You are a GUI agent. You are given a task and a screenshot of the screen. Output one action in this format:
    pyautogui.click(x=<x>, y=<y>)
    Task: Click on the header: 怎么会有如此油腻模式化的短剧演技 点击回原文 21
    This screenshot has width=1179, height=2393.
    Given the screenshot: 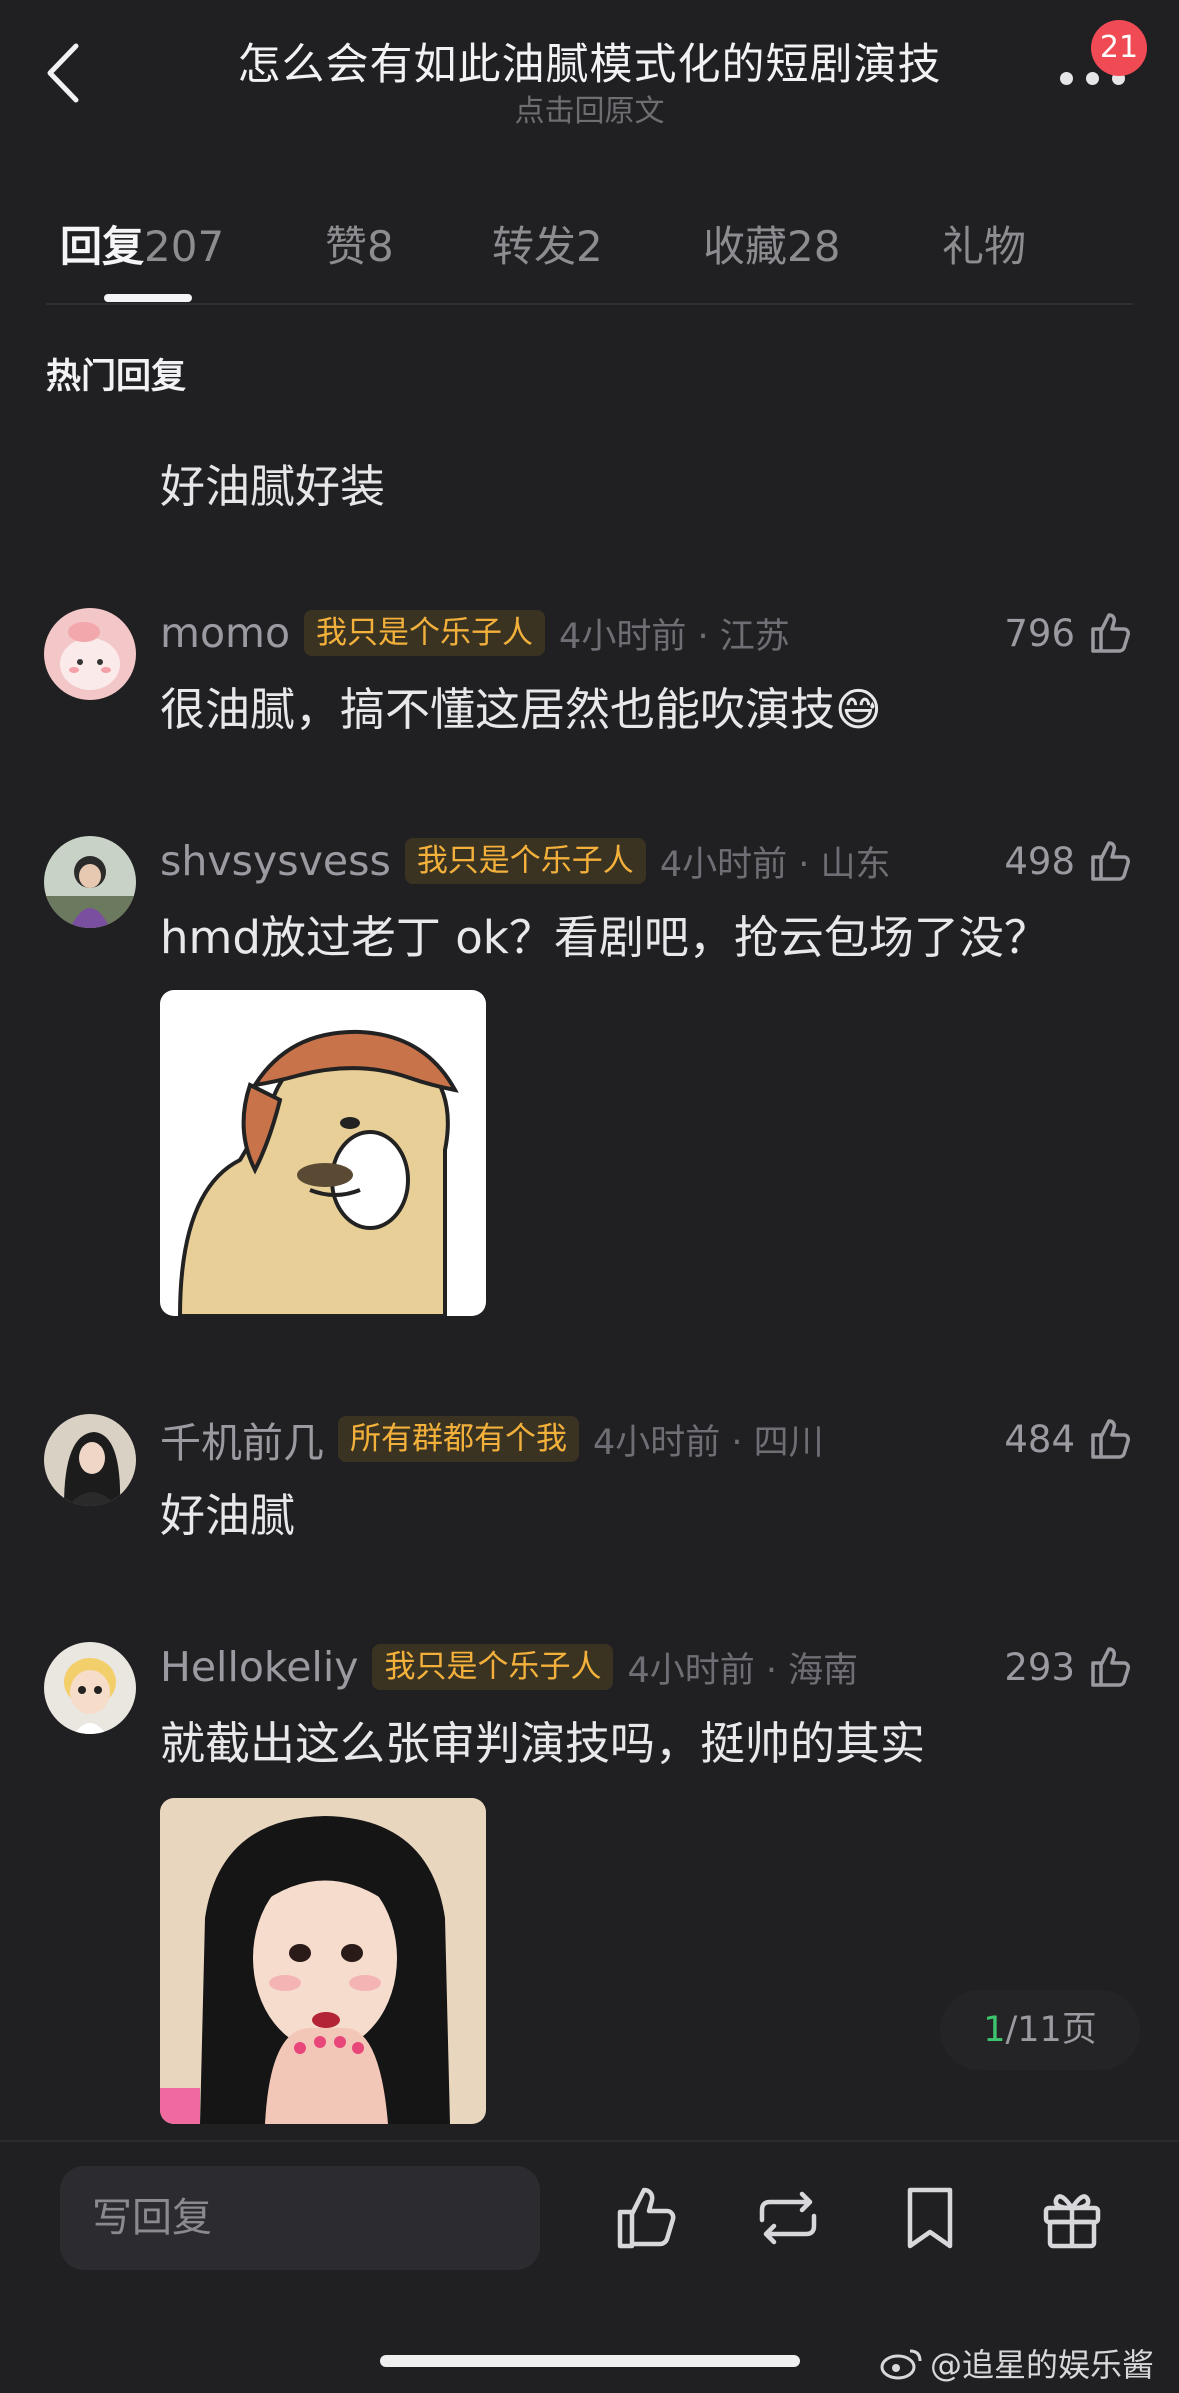 What is the action you would take?
    pyautogui.click(x=589, y=75)
    